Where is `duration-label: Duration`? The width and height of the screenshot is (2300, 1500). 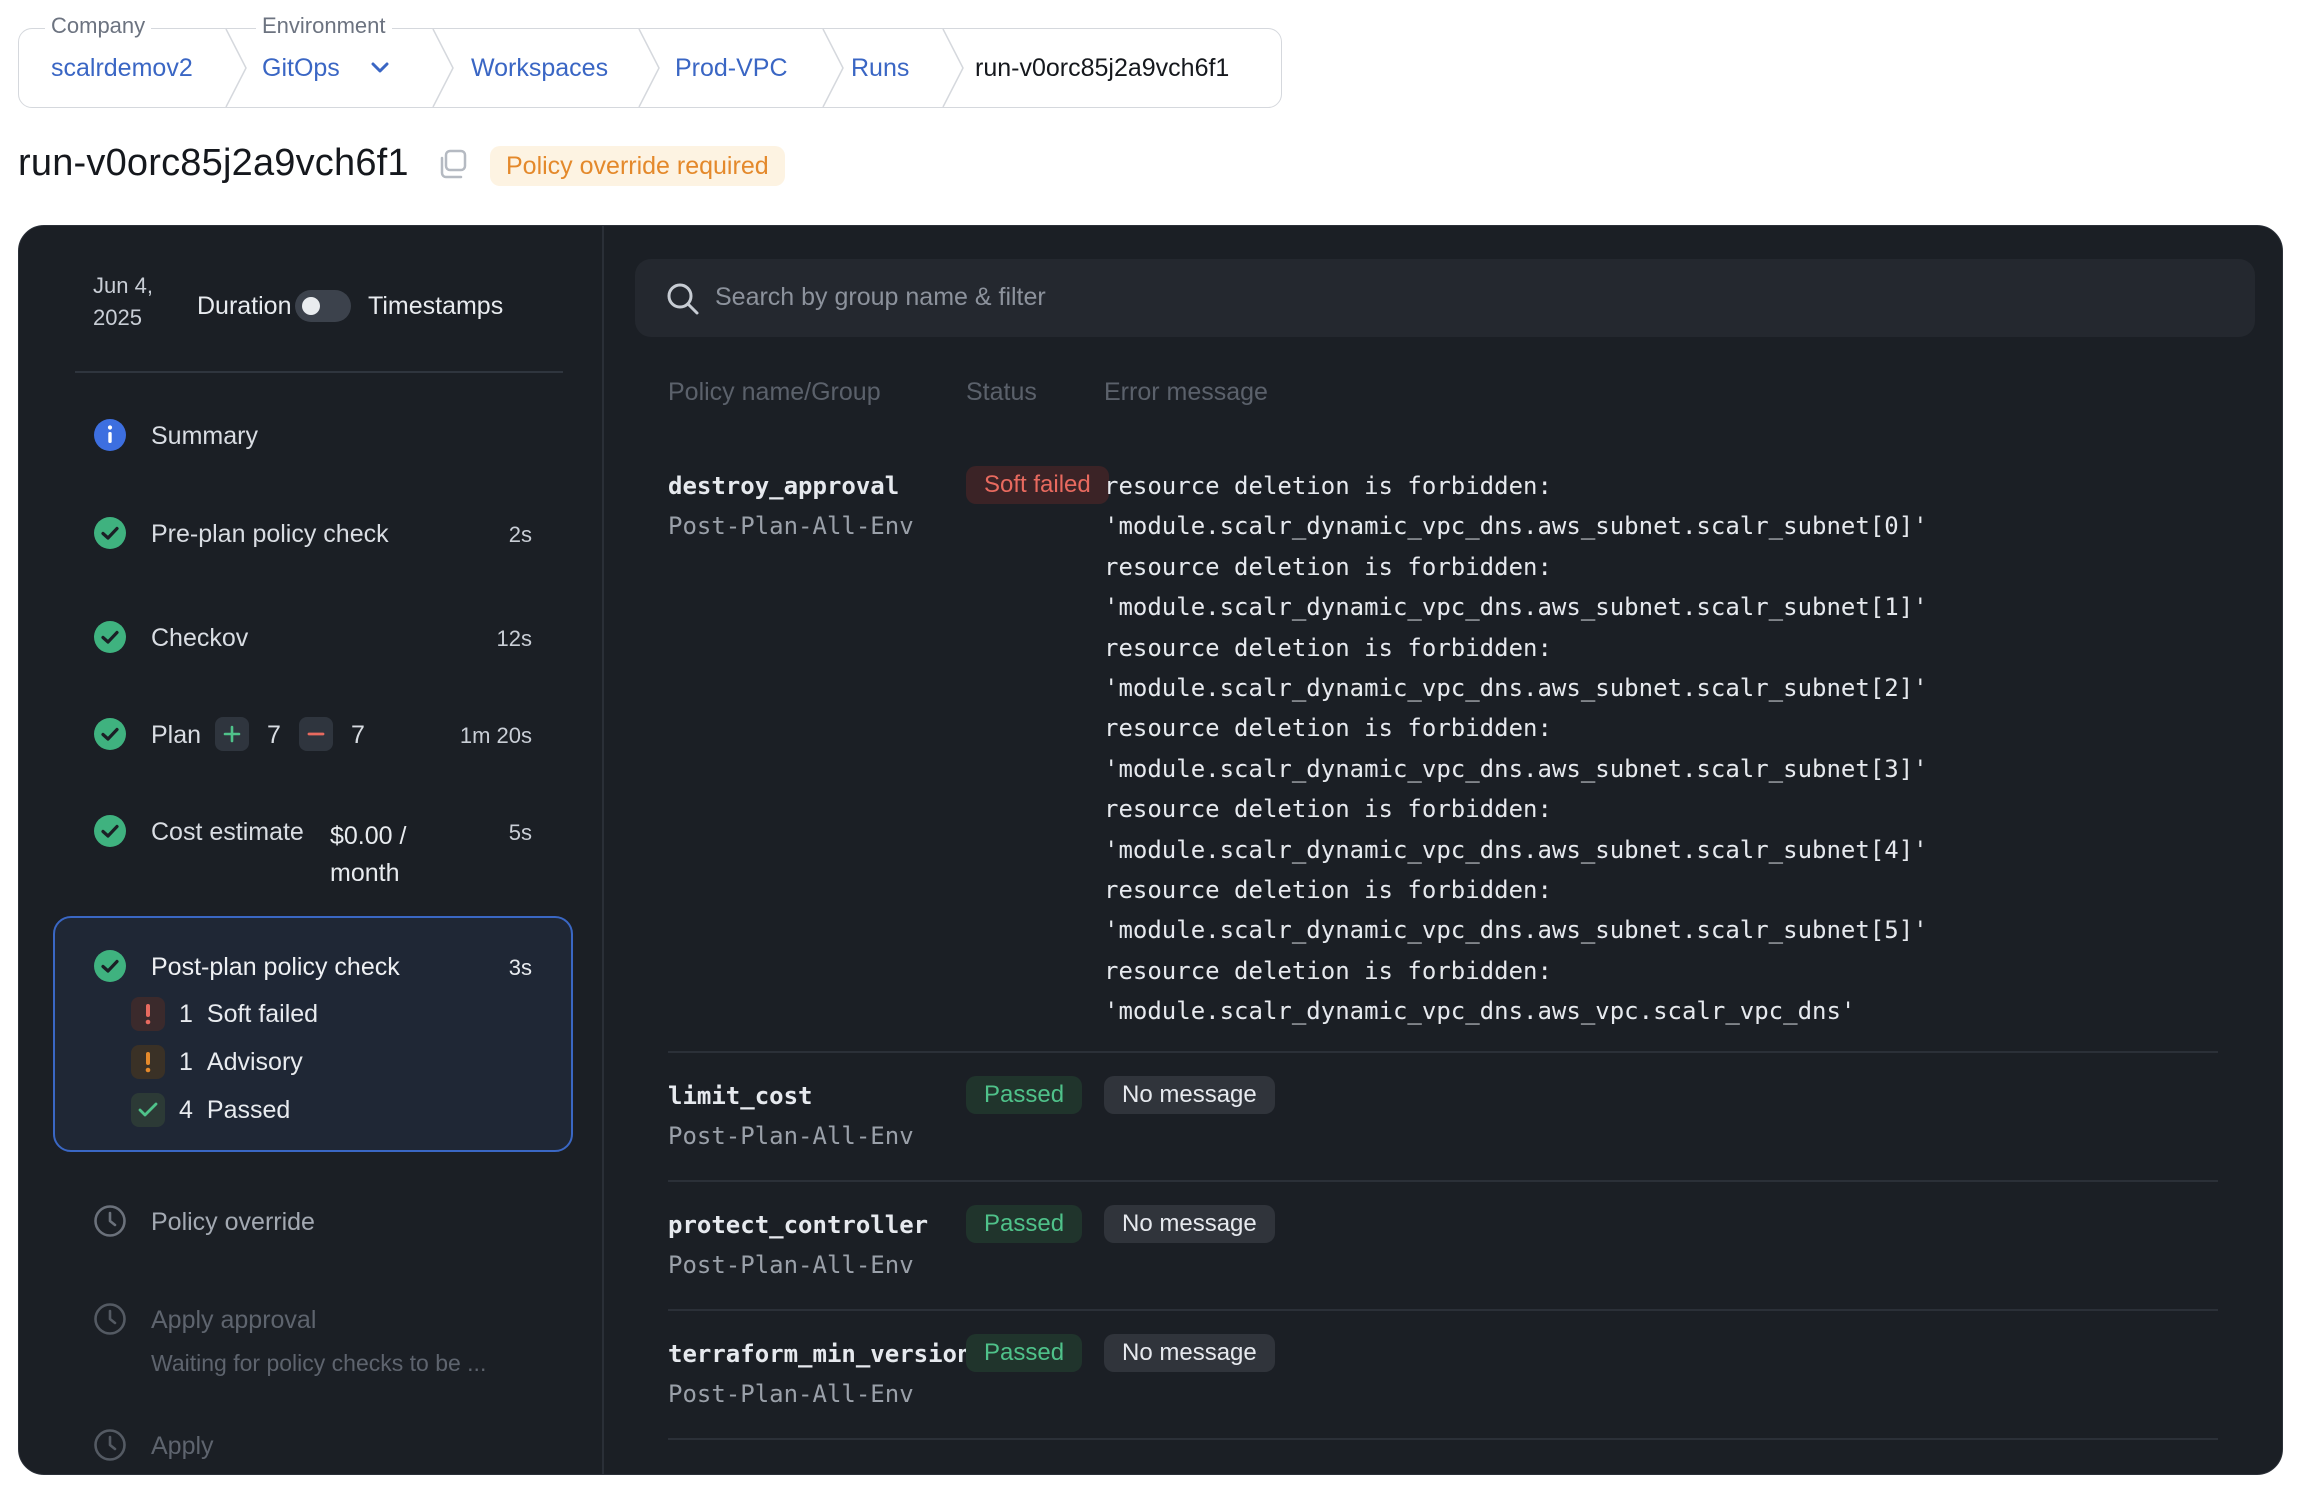 duration-label: Duration is located at coordinates (244, 306).